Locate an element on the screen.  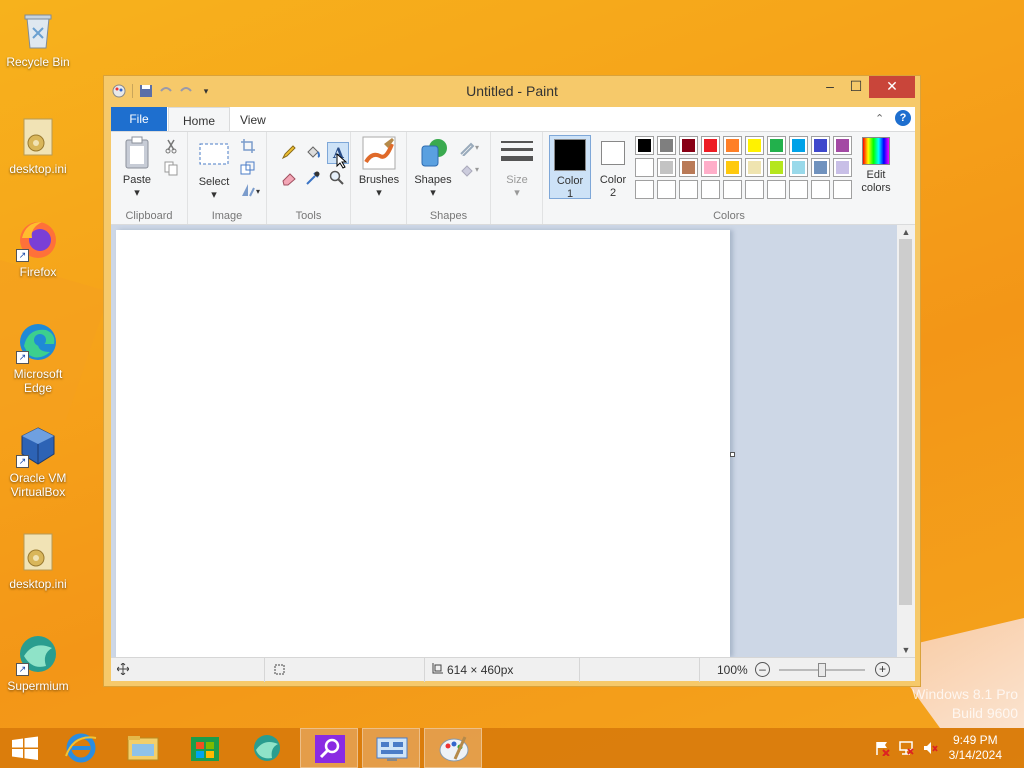
color1-button: Color 1 is located at coordinates (570, 167).